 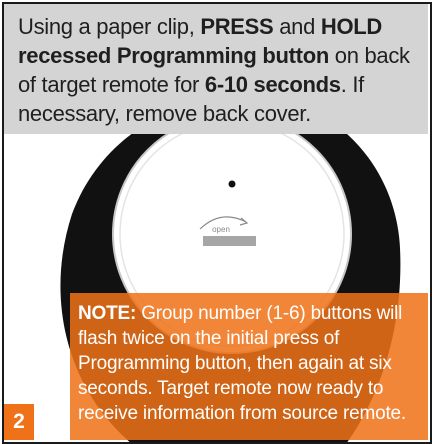 I want to click on step-number-badge: 2, so click(x=19, y=422).